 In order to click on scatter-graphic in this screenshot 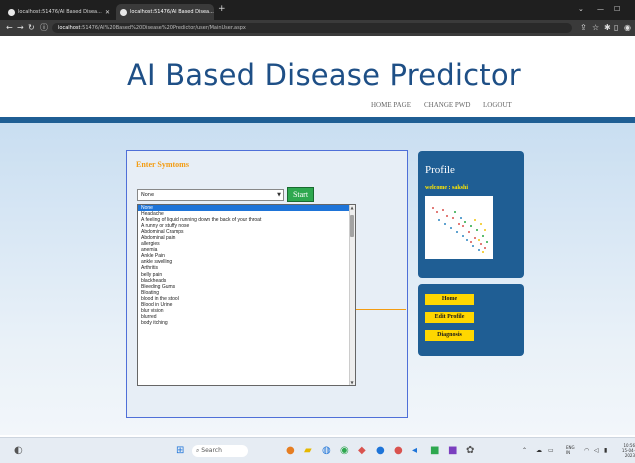, I will do `click(460, 230)`.